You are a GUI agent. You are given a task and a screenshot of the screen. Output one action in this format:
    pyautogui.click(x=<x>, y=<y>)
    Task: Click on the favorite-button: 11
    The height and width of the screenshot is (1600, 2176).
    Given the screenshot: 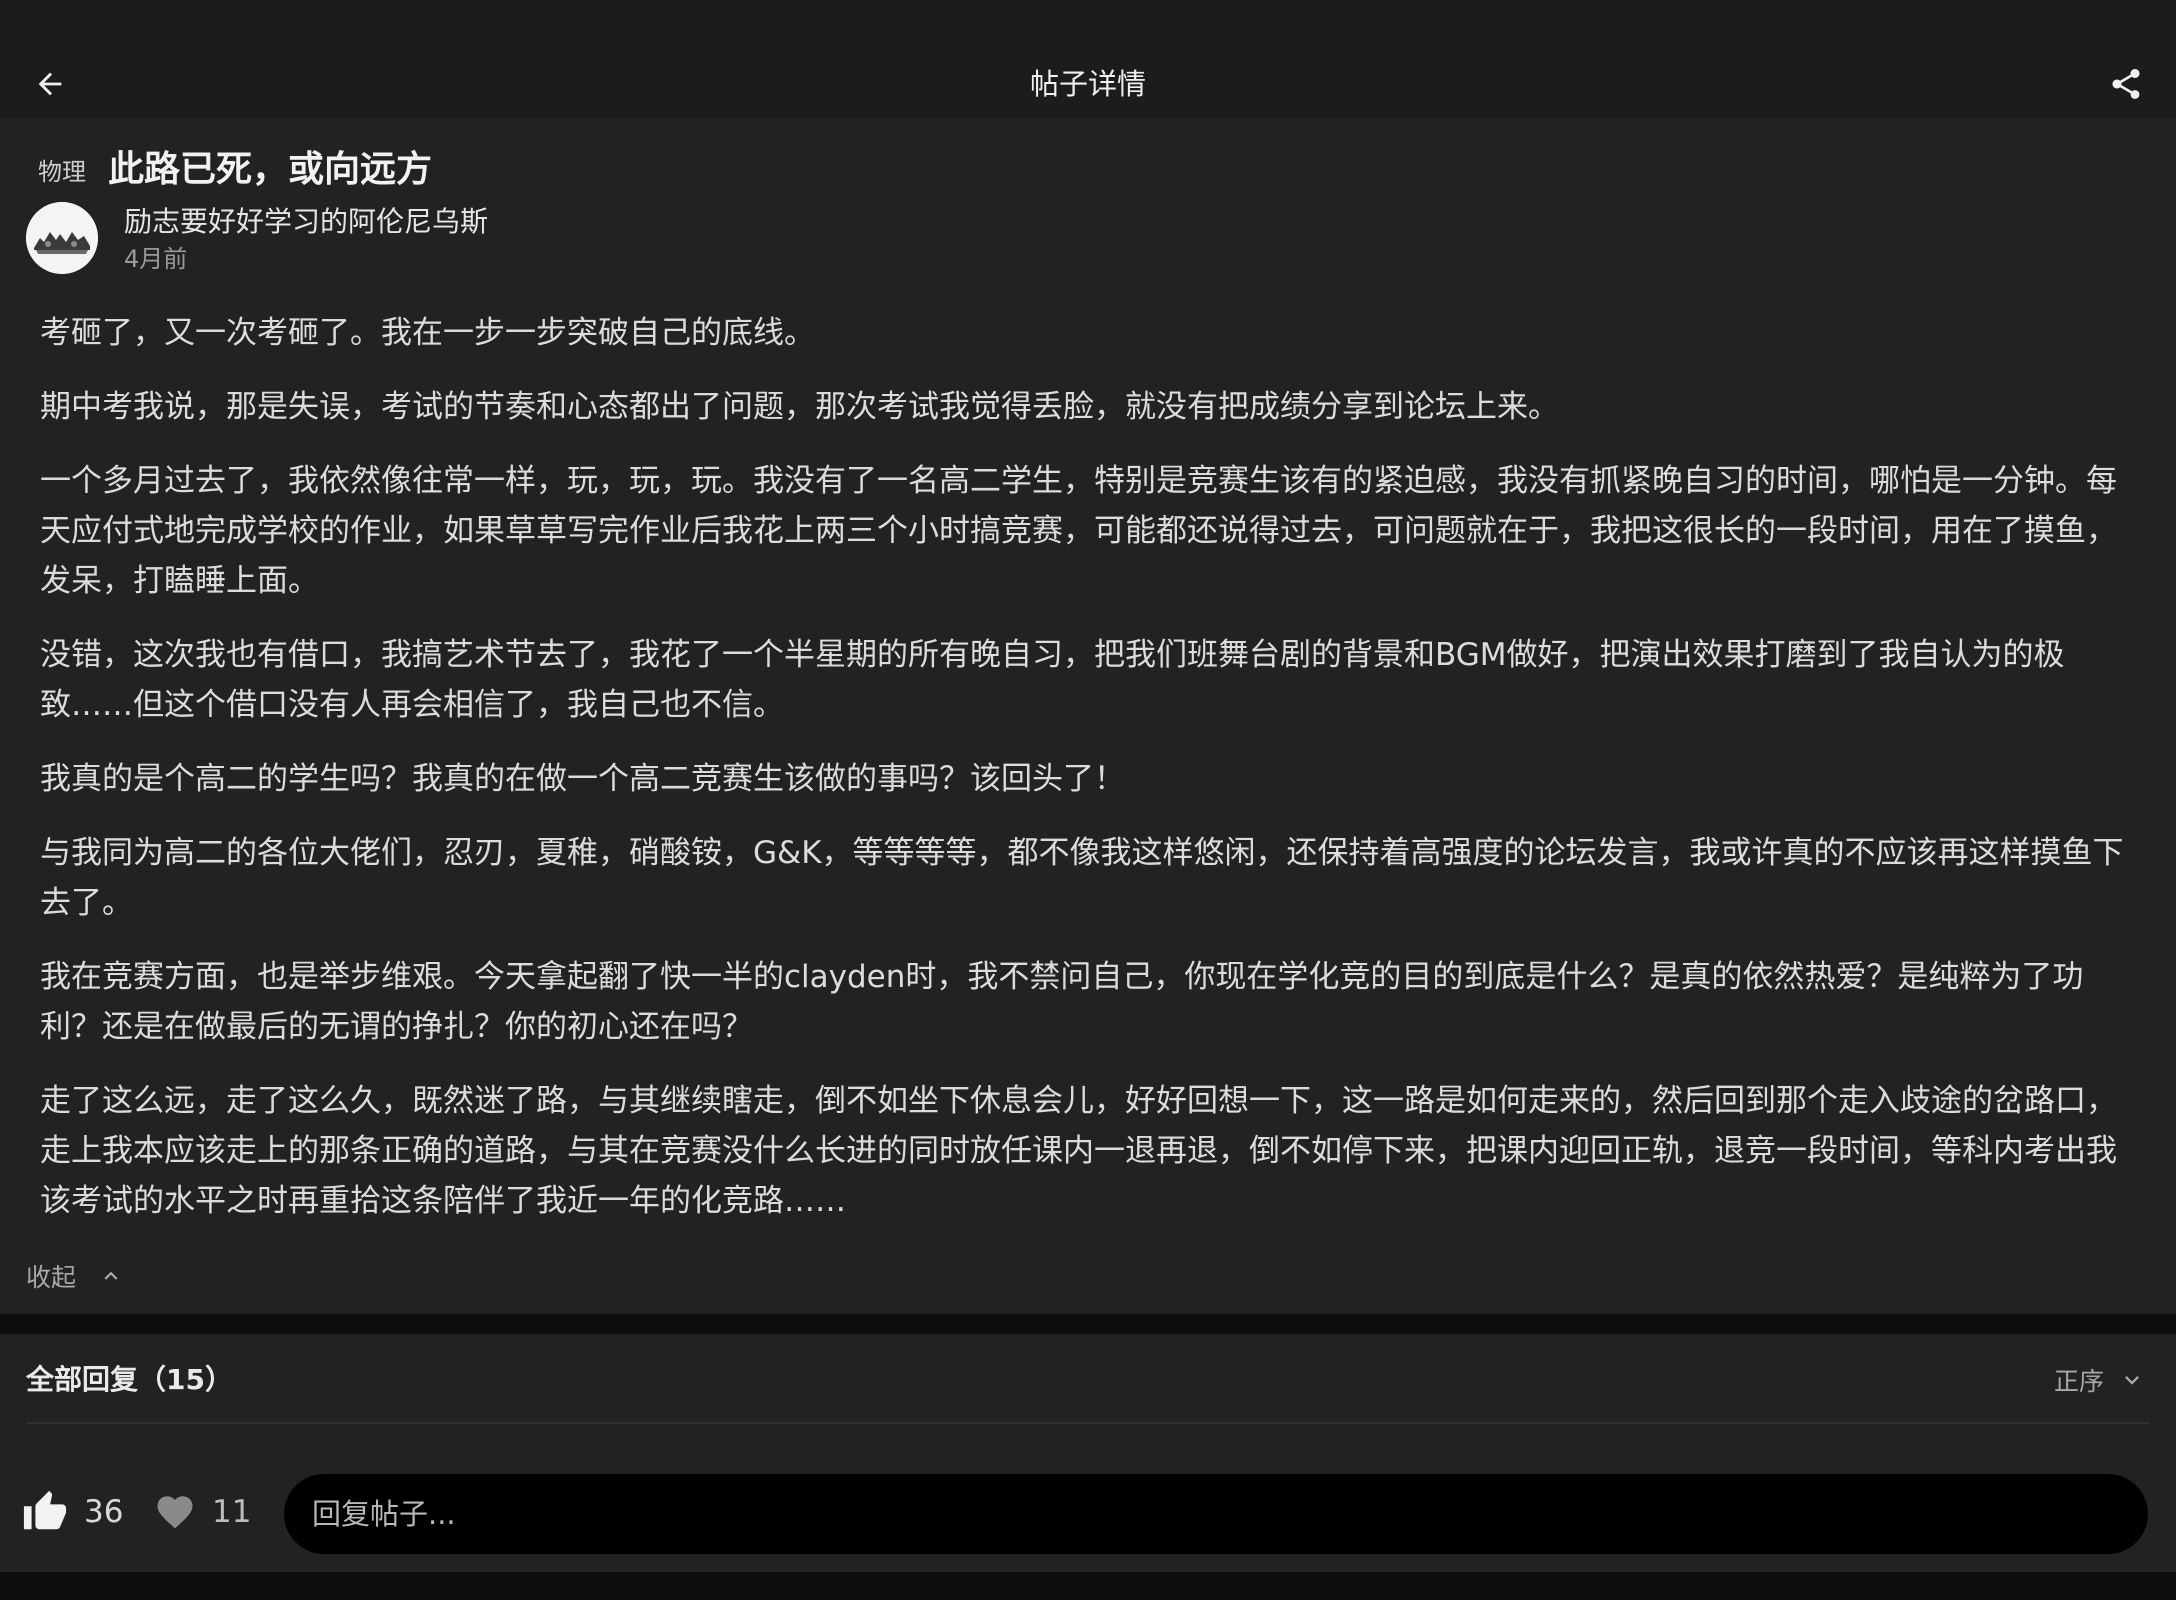 What is the action you would take?
    pyautogui.click(x=202, y=1512)
    